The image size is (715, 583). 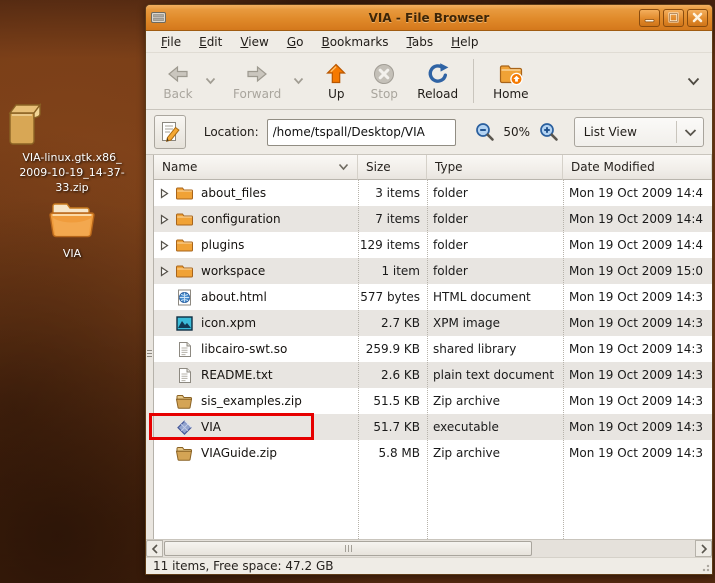 I want to click on forward-dropdown, so click(x=298, y=81).